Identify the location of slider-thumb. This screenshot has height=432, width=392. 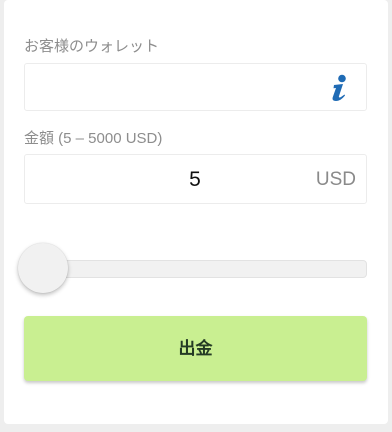
(43, 268).